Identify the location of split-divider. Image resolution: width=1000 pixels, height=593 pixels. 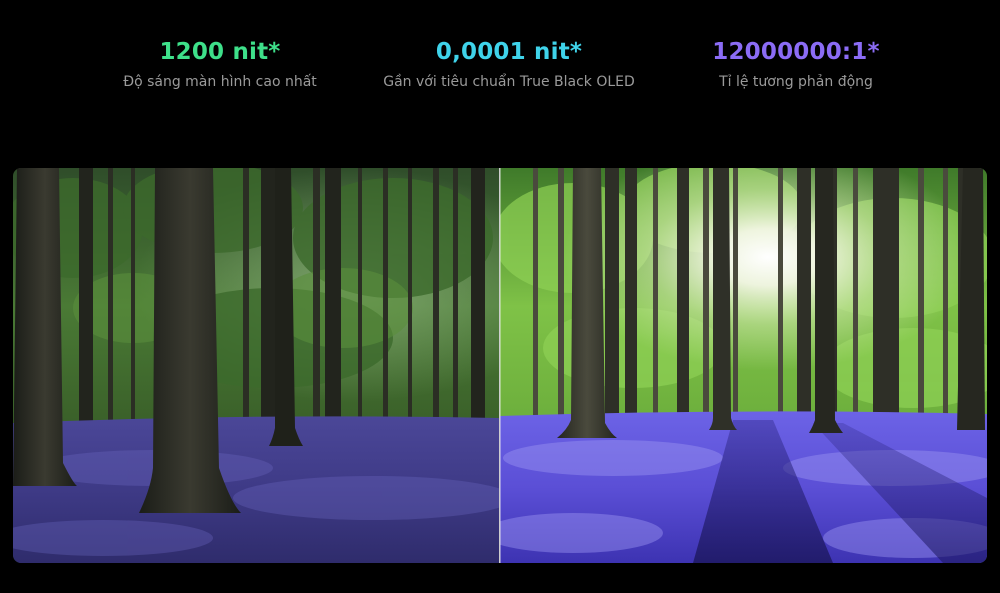
(500, 365).